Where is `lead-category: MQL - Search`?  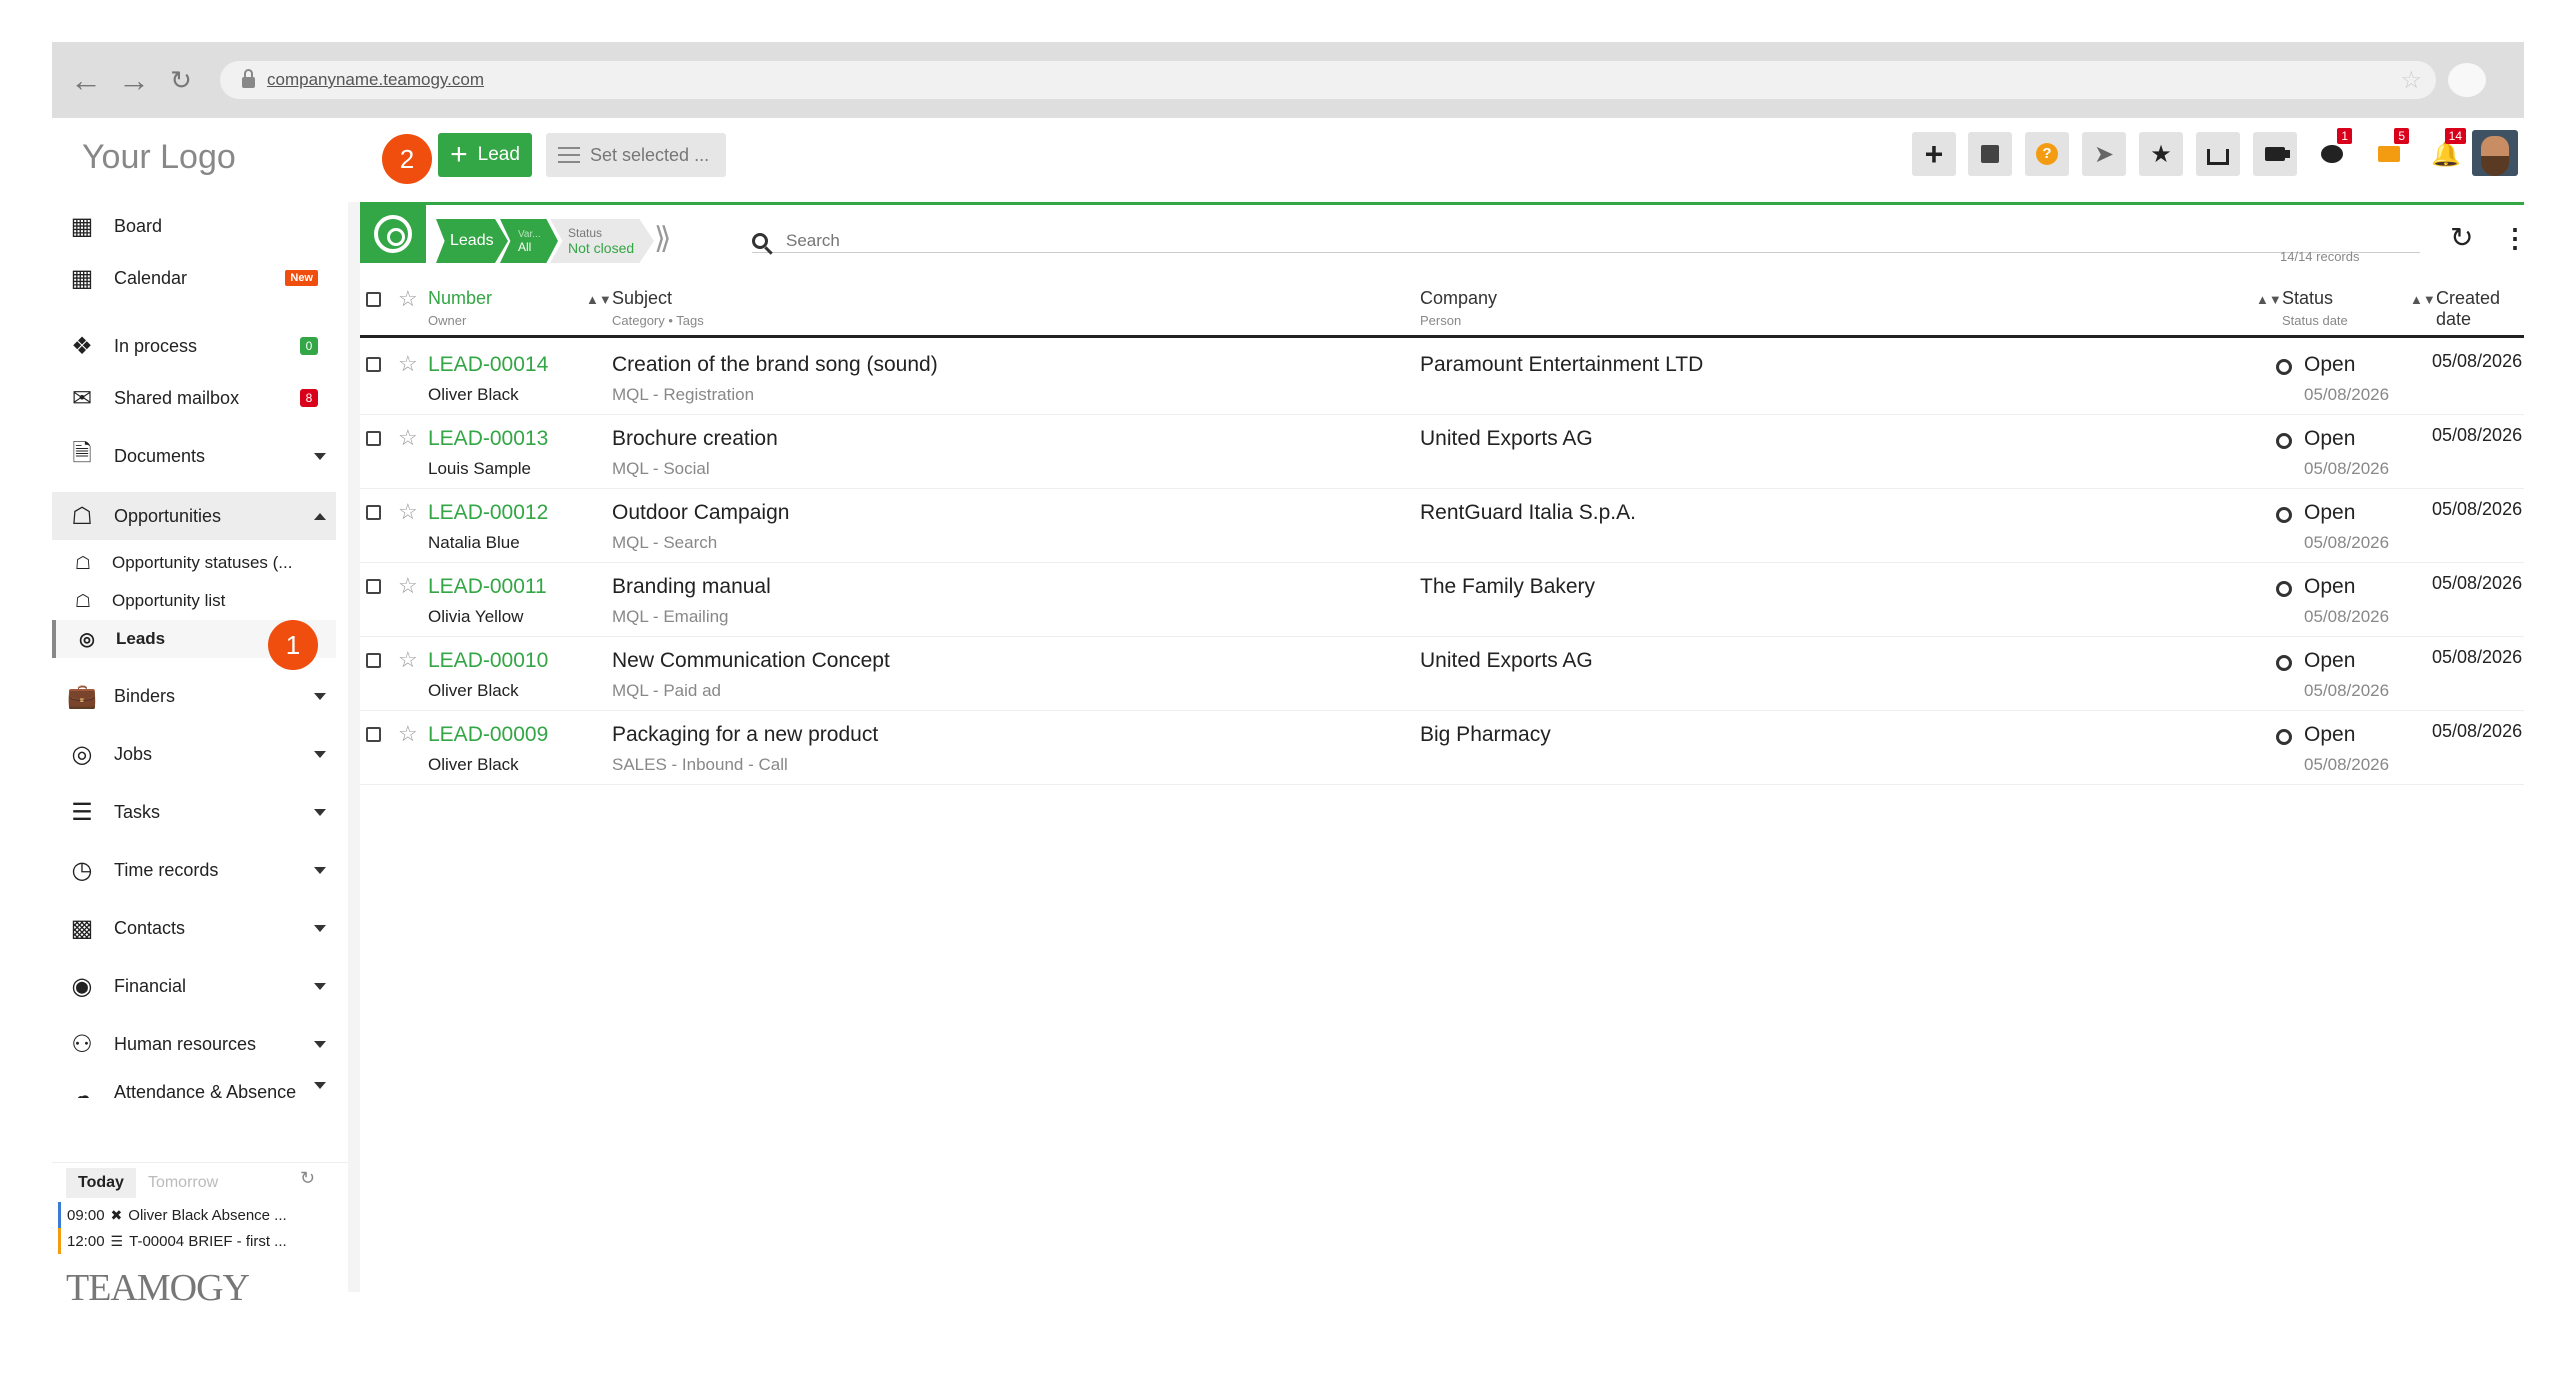 lead-category: MQL - Search is located at coordinates (665, 542).